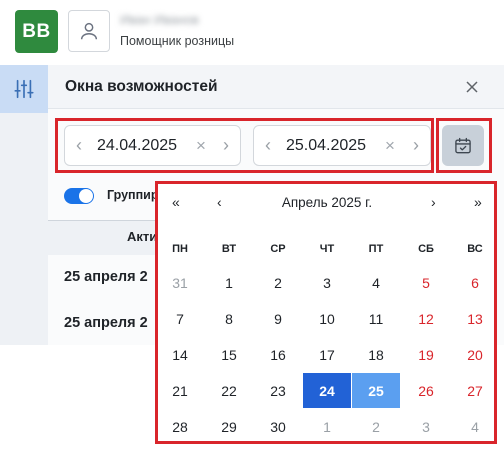 Image resolution: width=504 pixels, height=463 pixels. I want to click on calendar-day: 8, so click(229, 318).